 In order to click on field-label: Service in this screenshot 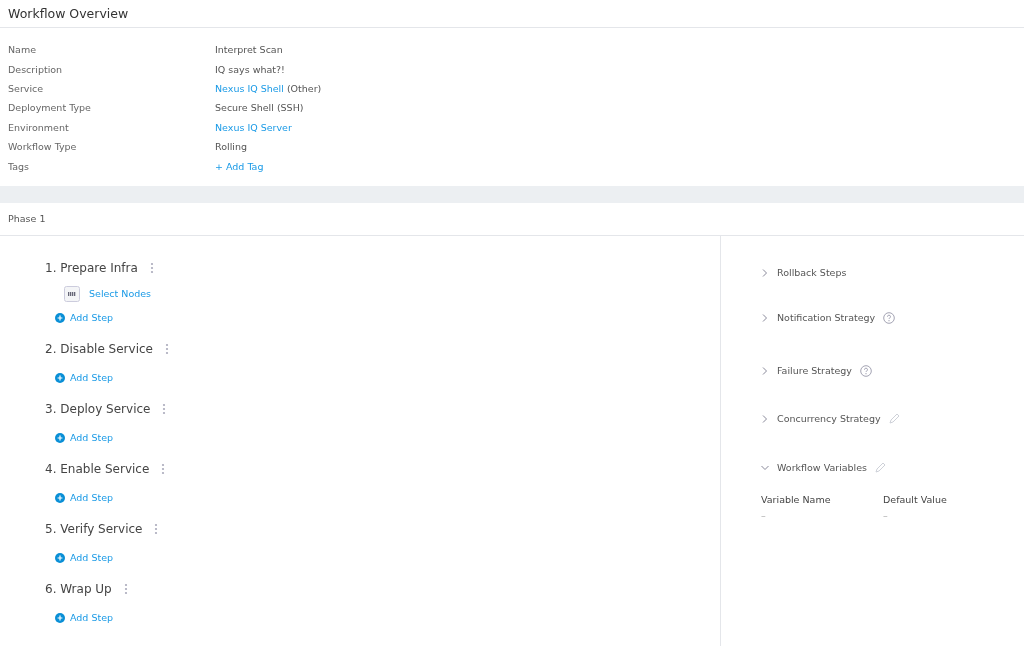, I will do `click(26, 88)`.